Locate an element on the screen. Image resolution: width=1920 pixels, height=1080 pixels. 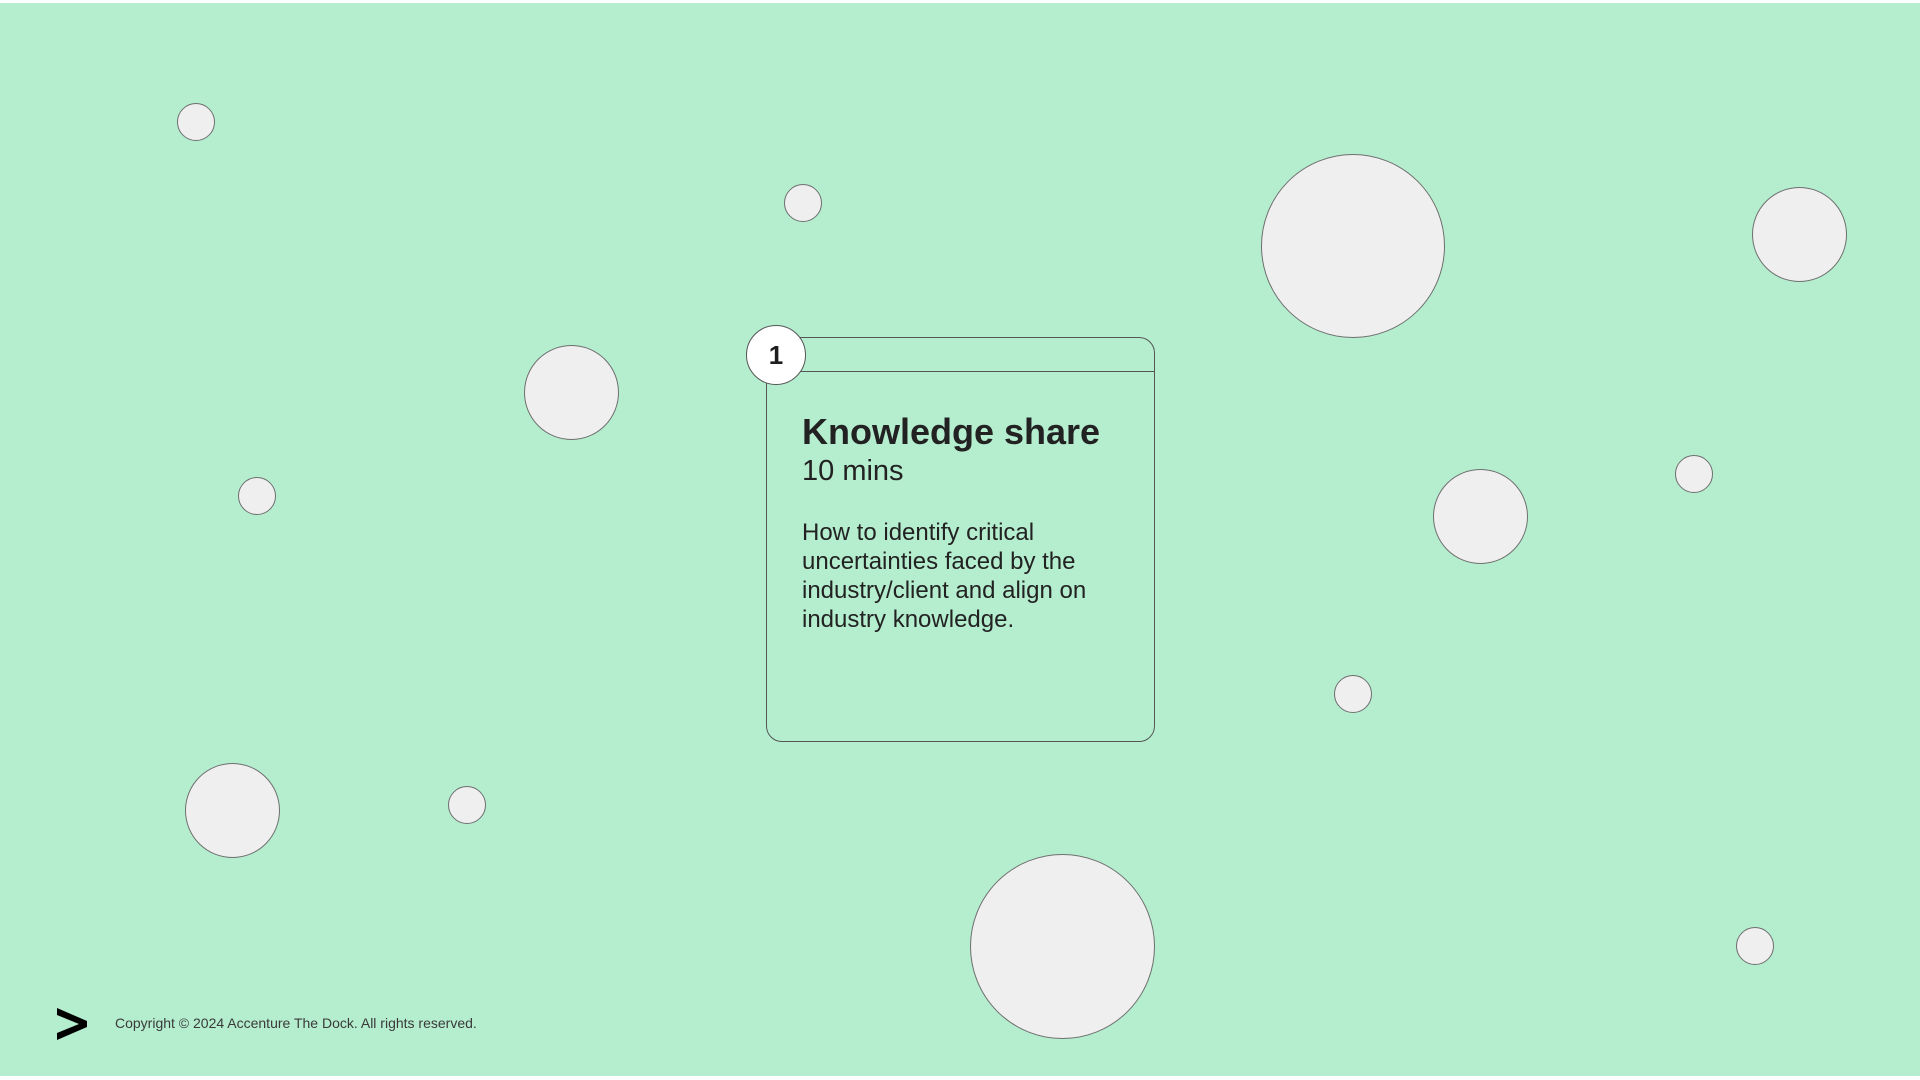
step-number-badge: 1 is located at coordinates (776, 355).